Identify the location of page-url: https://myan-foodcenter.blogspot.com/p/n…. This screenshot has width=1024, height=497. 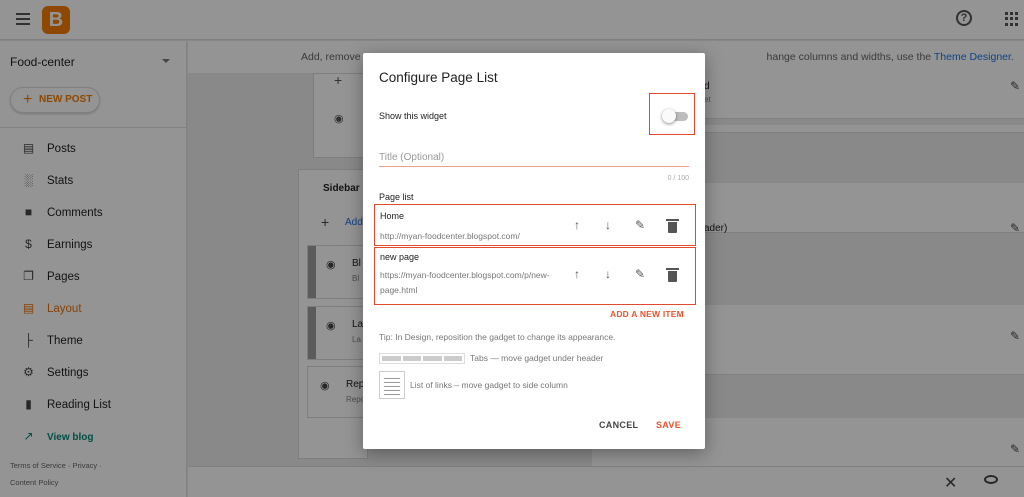
(465, 282).